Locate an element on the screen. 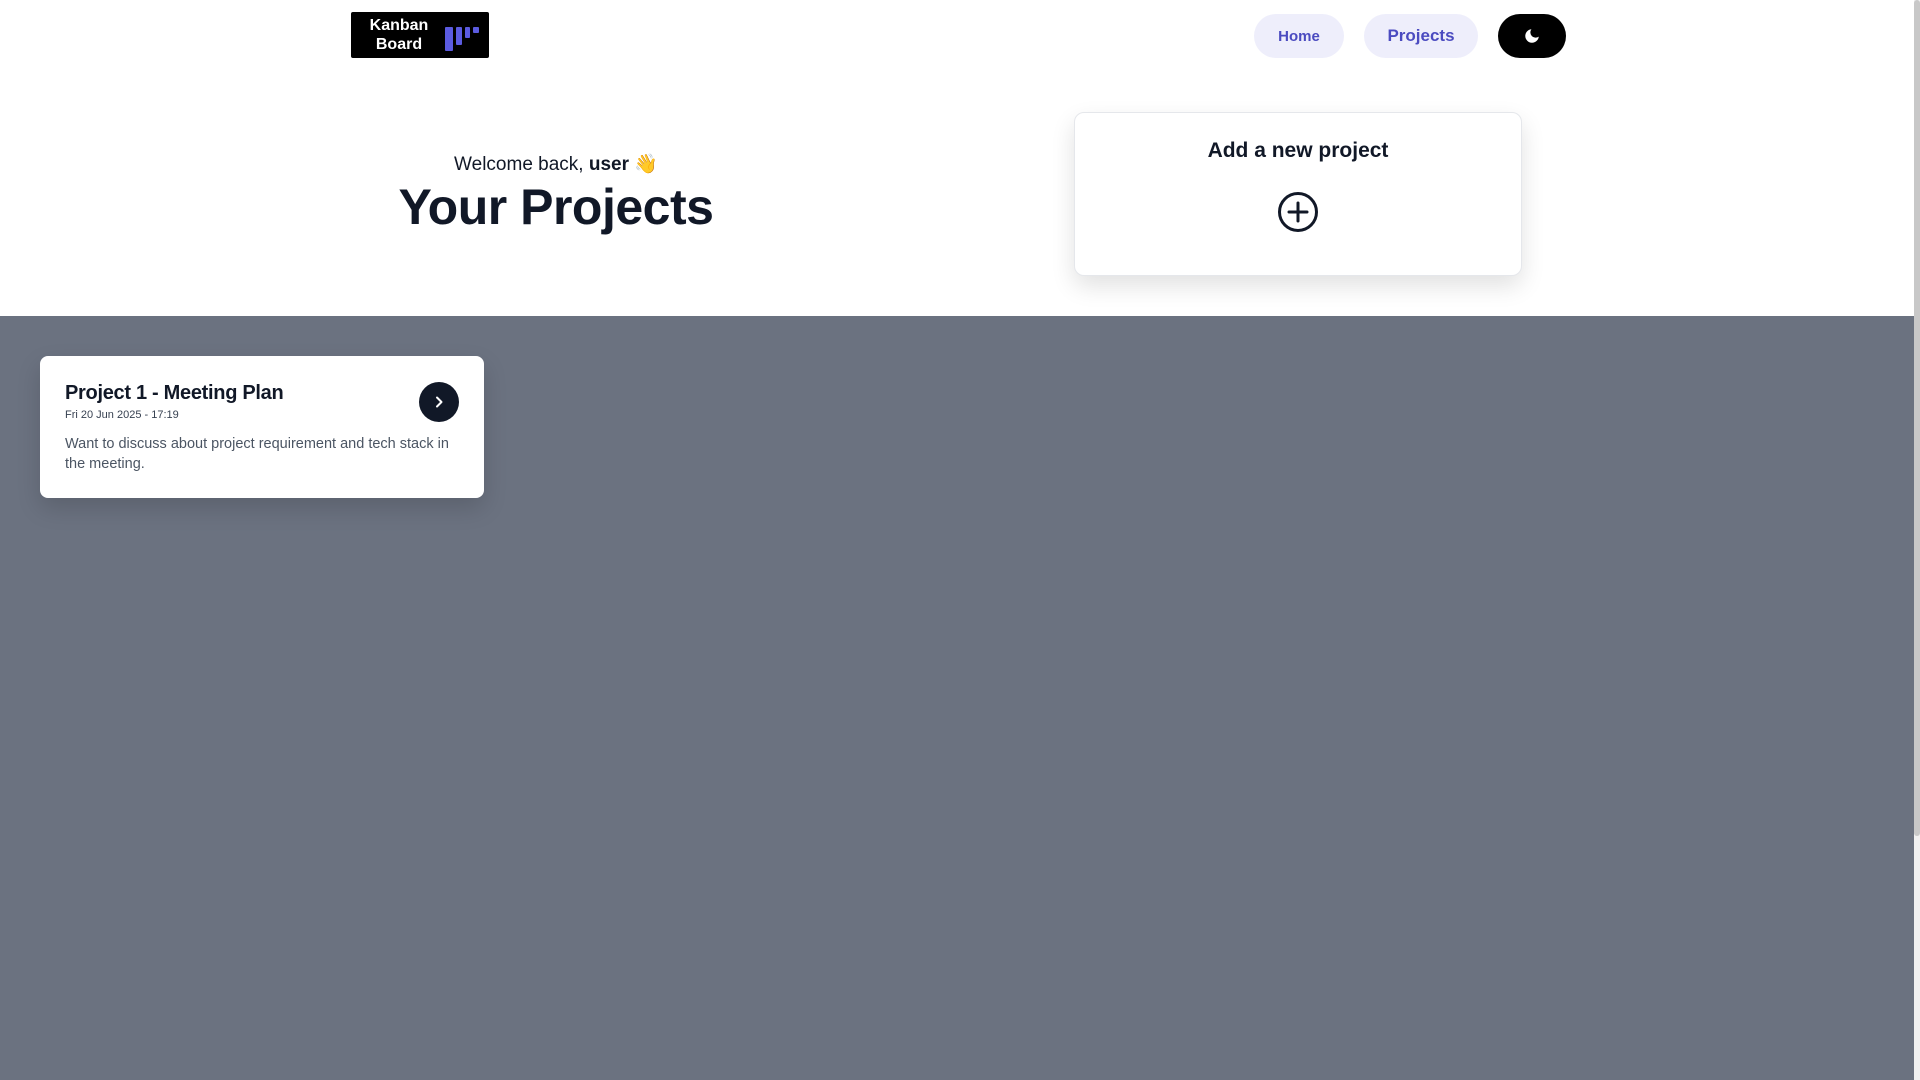  add-project-card: Add a new project is located at coordinates (1298, 194).